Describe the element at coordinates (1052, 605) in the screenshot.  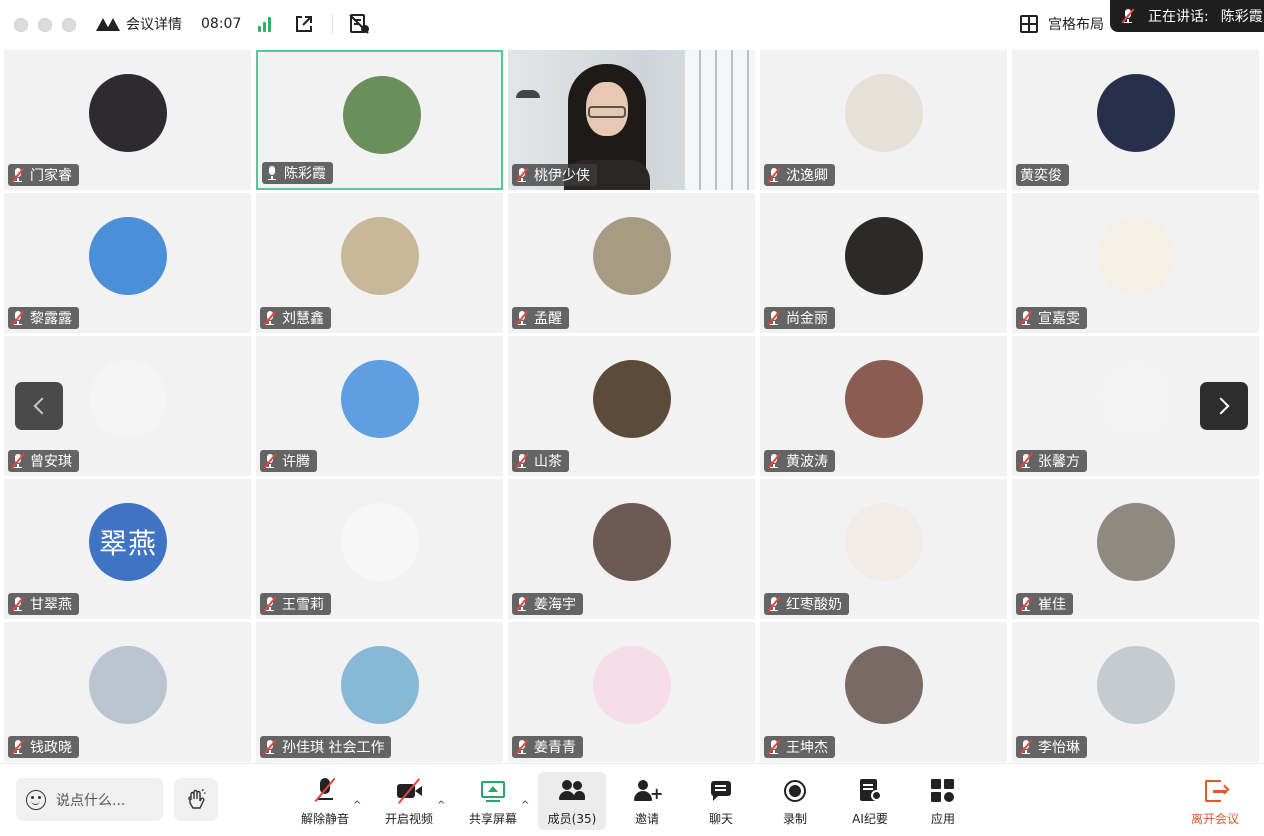
I see `participant-name: 崔佳` at that location.